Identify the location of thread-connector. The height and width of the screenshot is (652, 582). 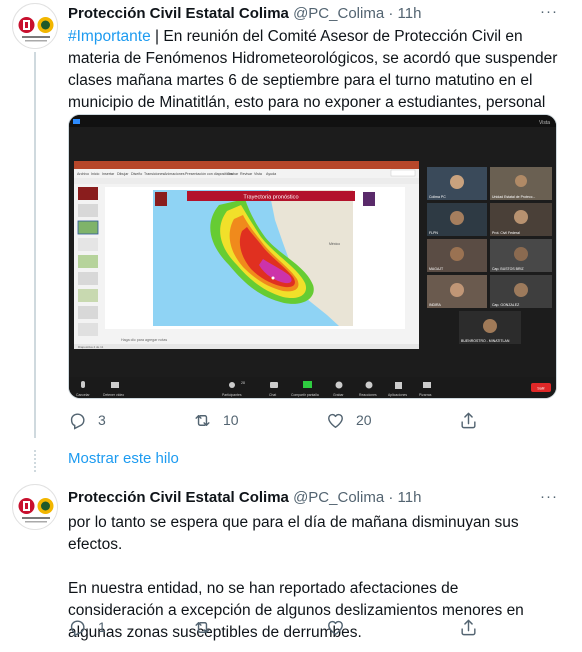
(35, 245).